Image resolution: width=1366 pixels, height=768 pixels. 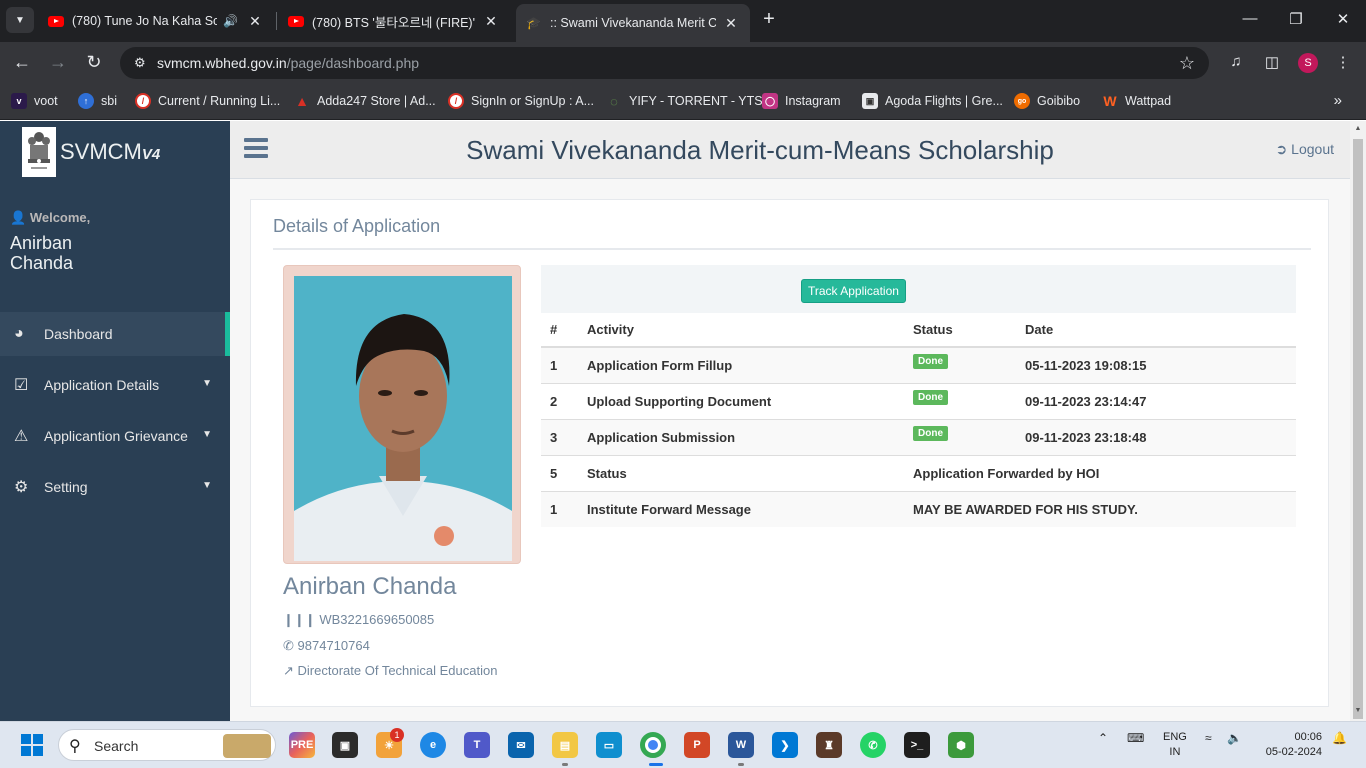 What do you see at coordinates (741, 745) in the screenshot?
I see `word-icon: W` at bounding box center [741, 745].